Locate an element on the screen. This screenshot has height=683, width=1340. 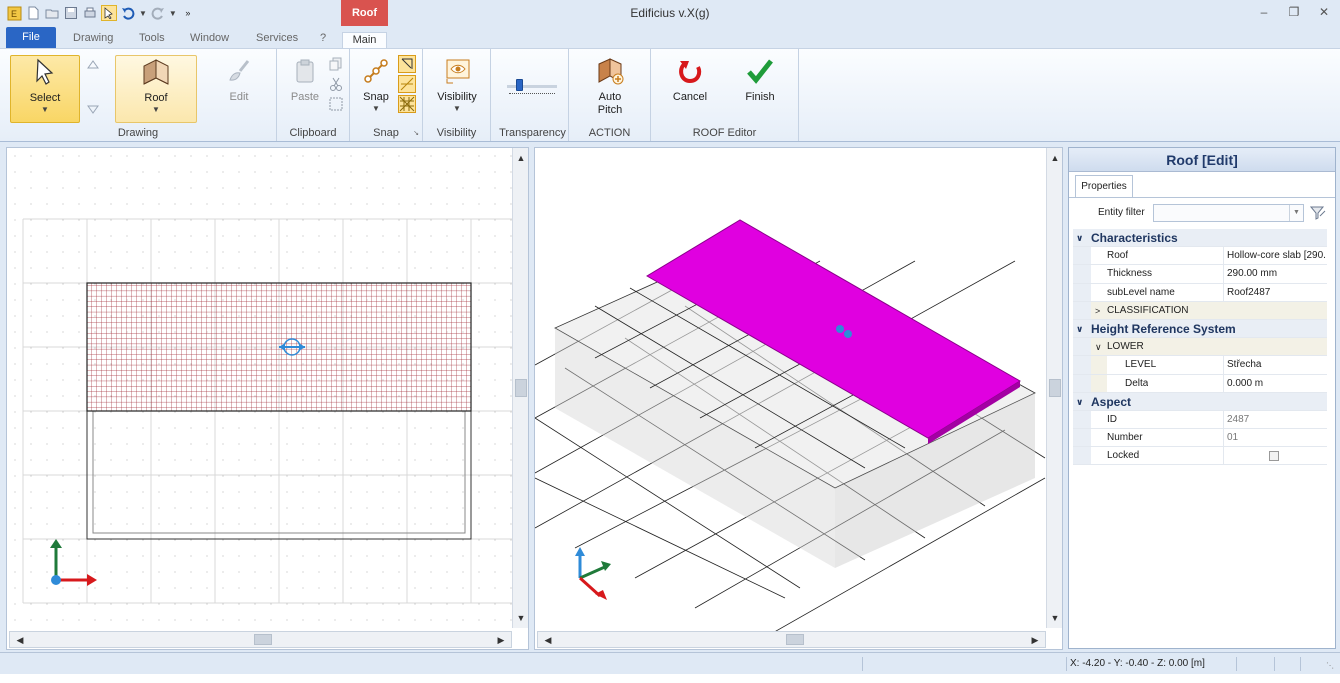
3d-scroll-right-arrow-icon: ▶ is located at coordinates (1035, 640).